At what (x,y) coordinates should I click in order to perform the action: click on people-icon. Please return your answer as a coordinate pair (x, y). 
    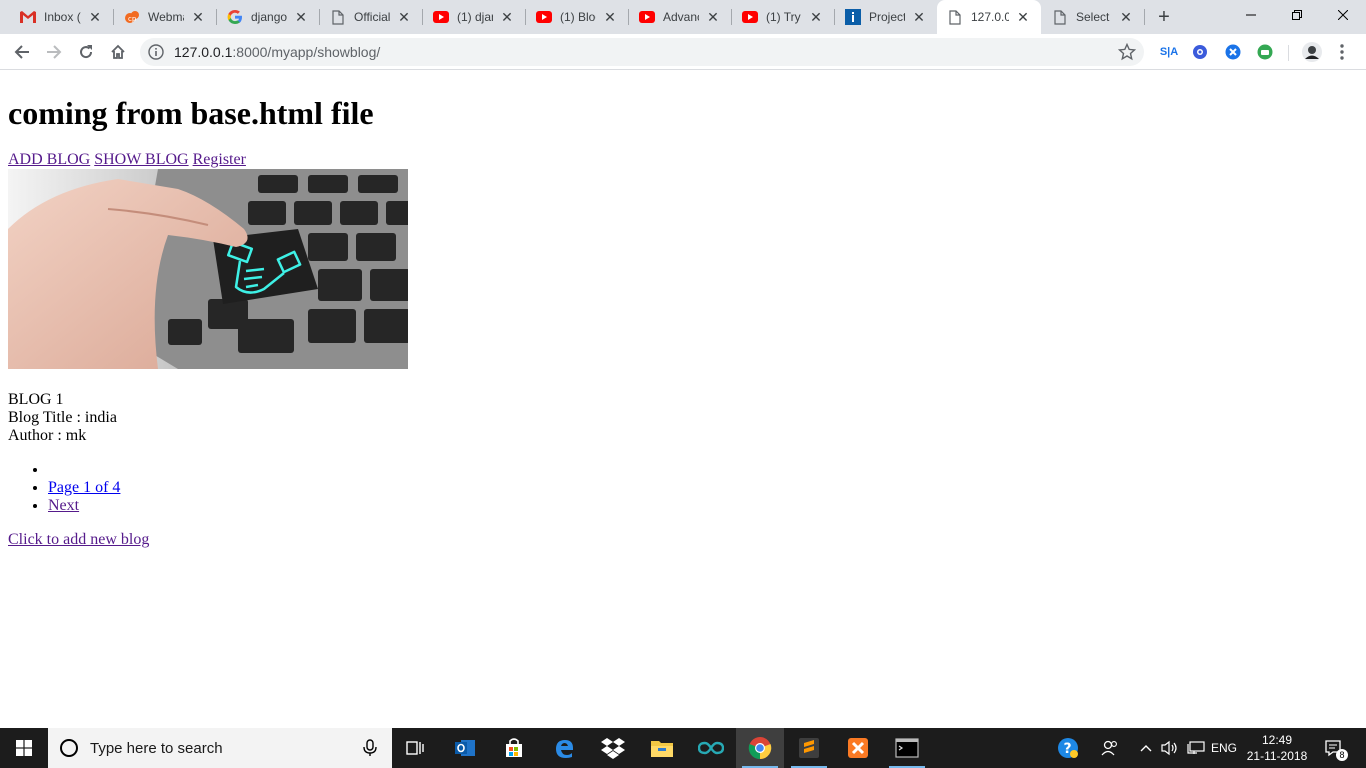
    Looking at the image, I should click on (1109, 748).